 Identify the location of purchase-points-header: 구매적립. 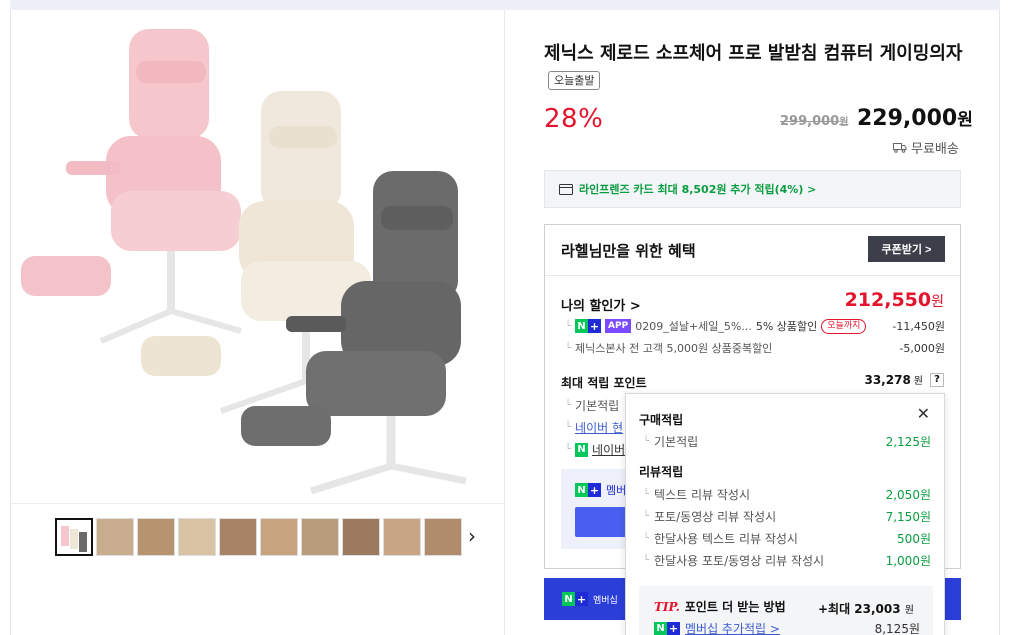
(661, 420).